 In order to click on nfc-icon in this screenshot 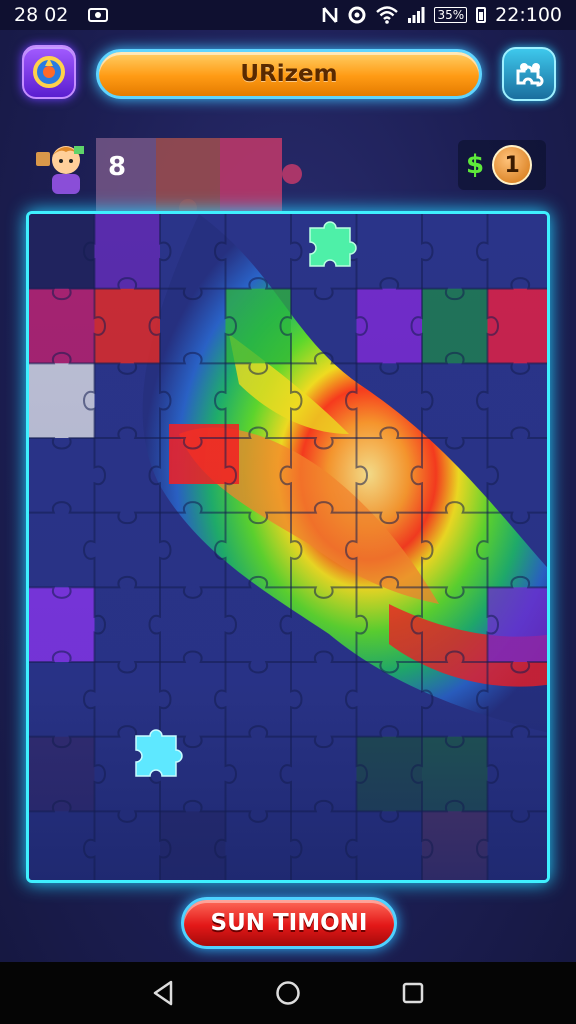, I will do `click(330, 15)`.